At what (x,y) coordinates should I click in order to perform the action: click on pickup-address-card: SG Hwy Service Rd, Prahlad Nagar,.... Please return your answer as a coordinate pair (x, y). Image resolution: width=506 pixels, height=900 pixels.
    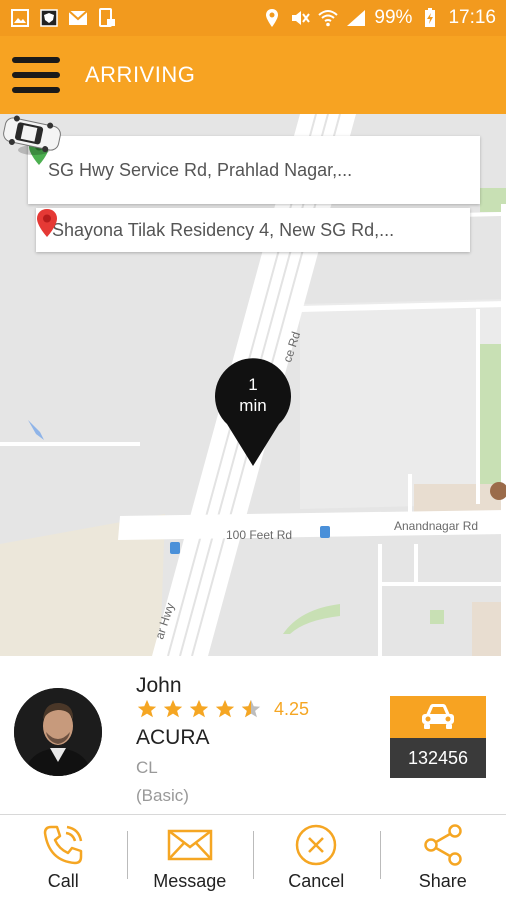
    Looking at the image, I should click on (254, 170).